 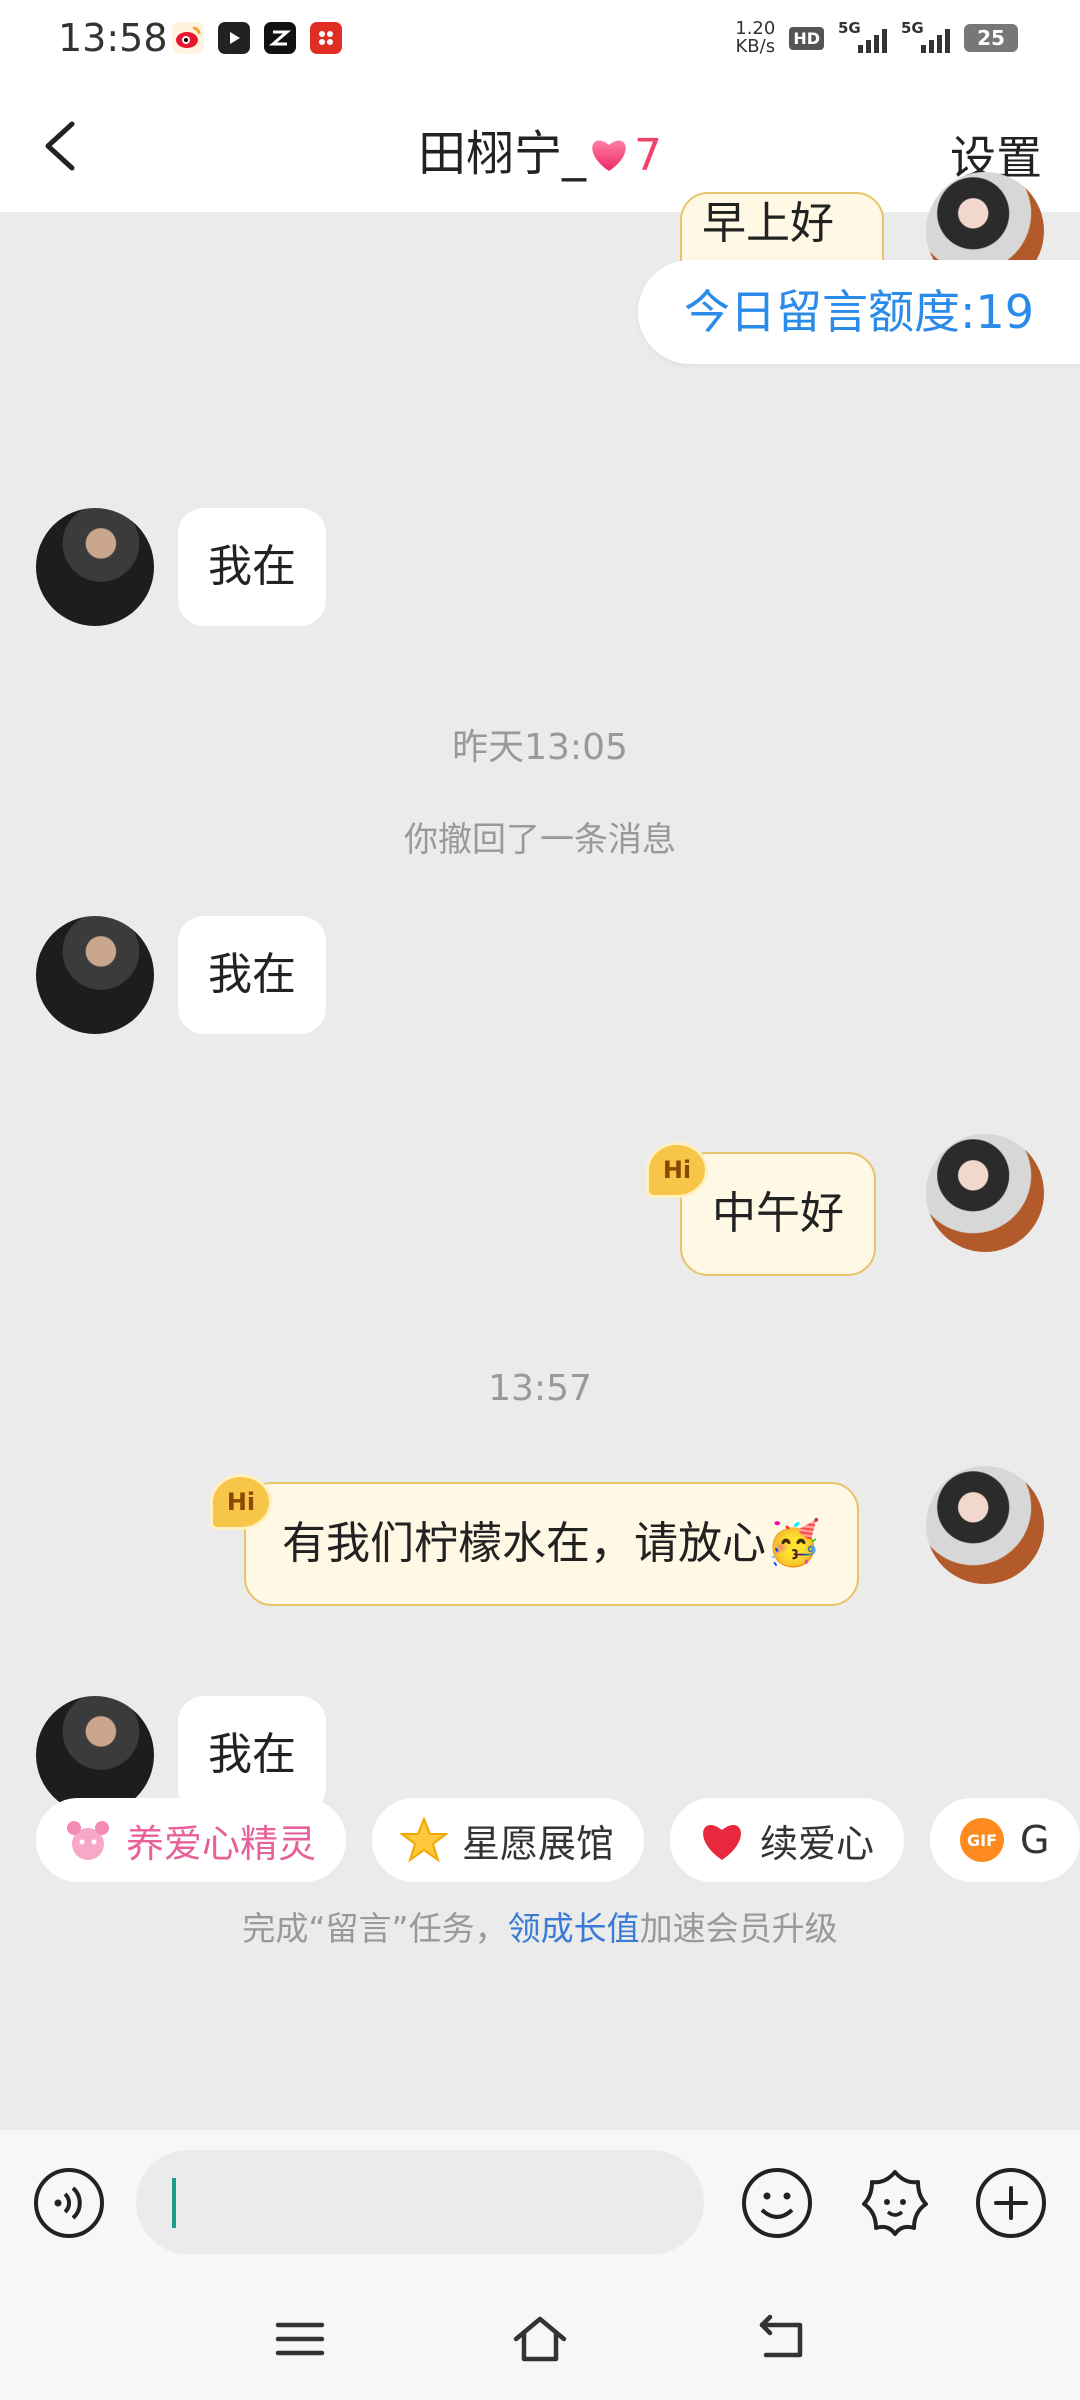 What do you see at coordinates (806, 38) in the screenshot?
I see `hd-voice-icon: HD` at bounding box center [806, 38].